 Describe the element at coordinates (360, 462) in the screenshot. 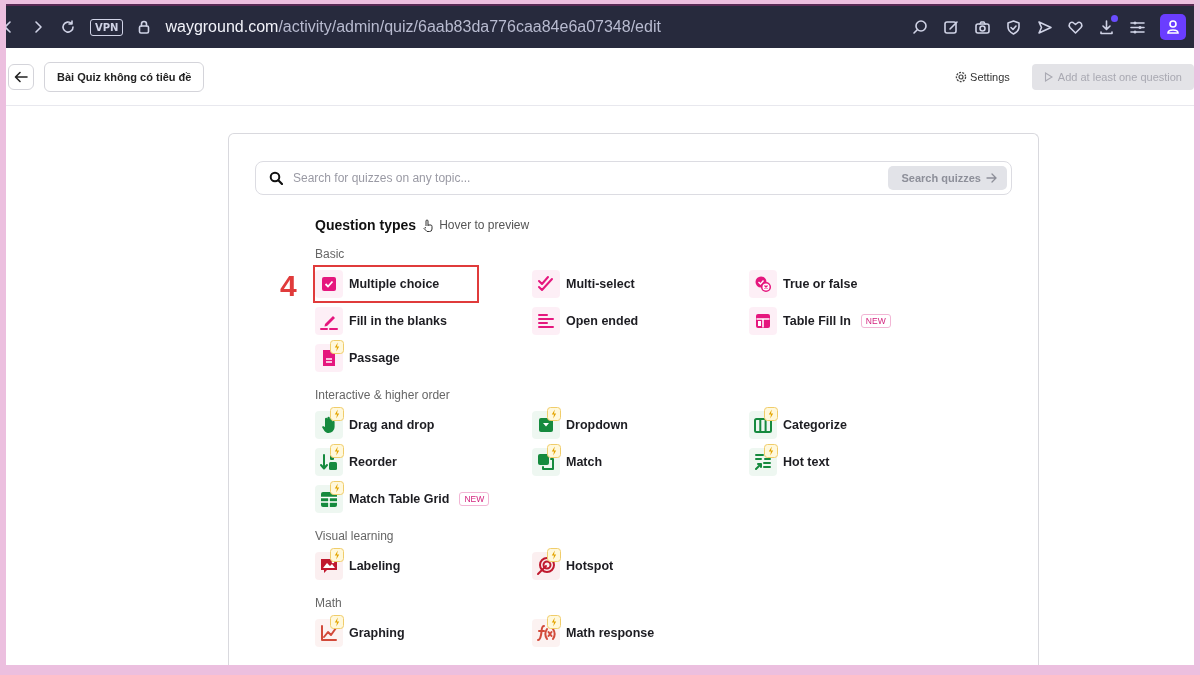

I see `question-type-option: Reorder` at that location.